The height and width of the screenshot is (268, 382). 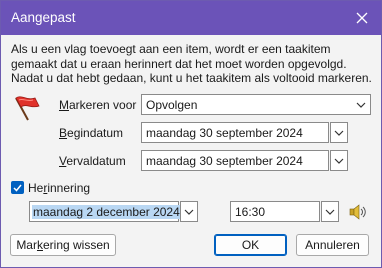 I want to click on start-date-label: Begindatum, so click(x=91, y=133).